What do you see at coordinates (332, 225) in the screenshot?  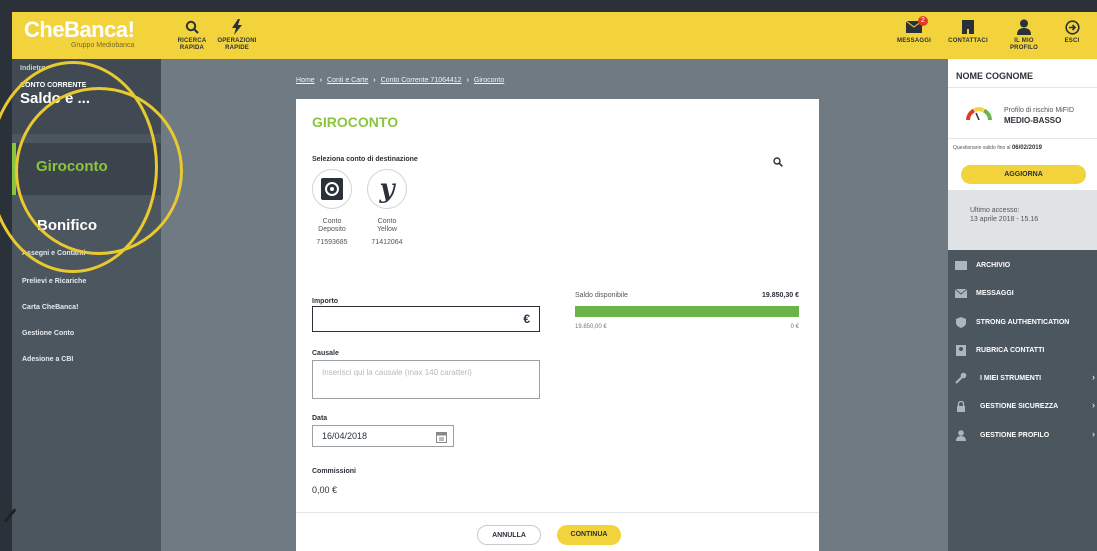 I see `account-name: Conto Deposito` at bounding box center [332, 225].